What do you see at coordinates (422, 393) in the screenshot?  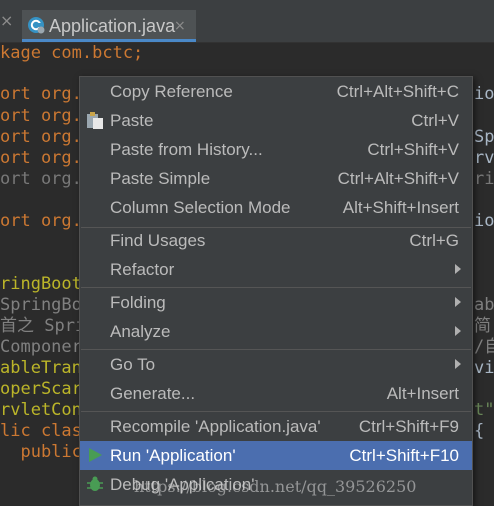 I see `menu-item-shortcut: Alt+Insert` at bounding box center [422, 393].